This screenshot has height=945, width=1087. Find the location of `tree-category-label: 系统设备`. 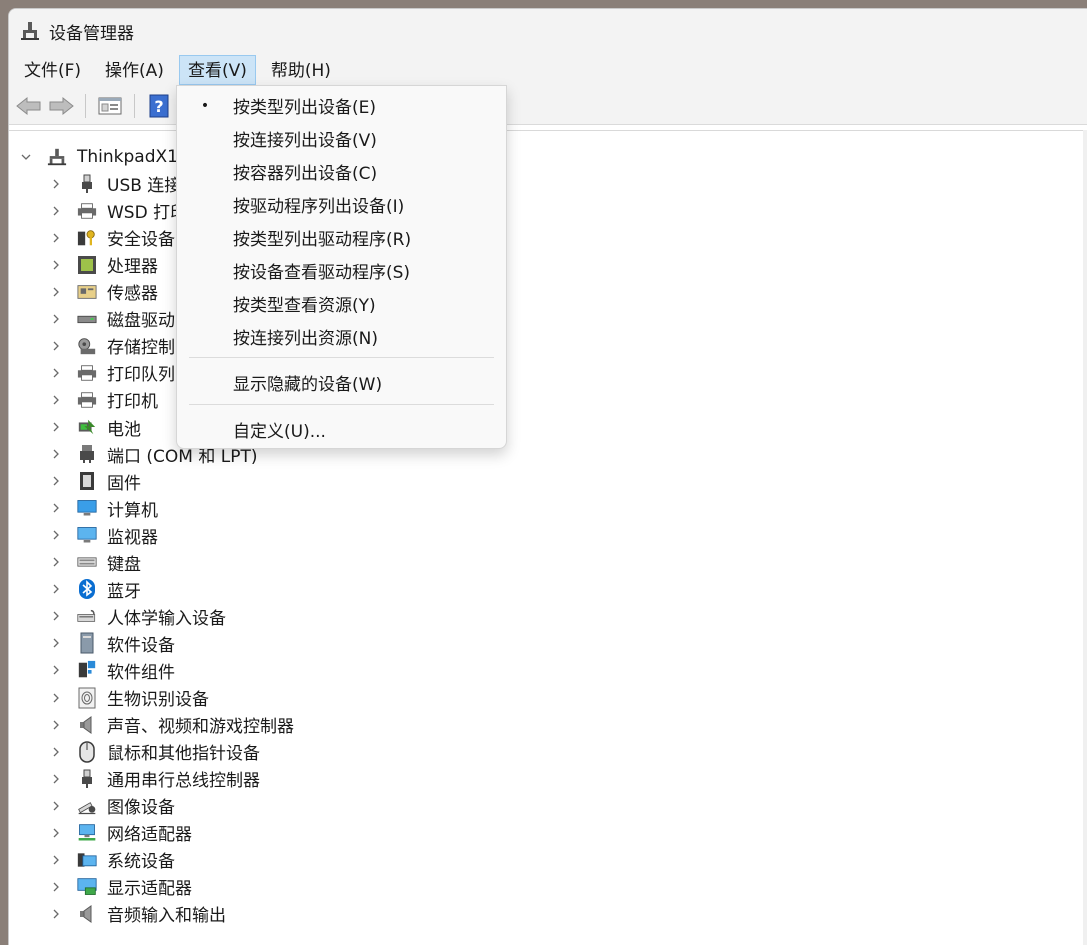

tree-category-label: 系统设备 is located at coordinates (141, 862).